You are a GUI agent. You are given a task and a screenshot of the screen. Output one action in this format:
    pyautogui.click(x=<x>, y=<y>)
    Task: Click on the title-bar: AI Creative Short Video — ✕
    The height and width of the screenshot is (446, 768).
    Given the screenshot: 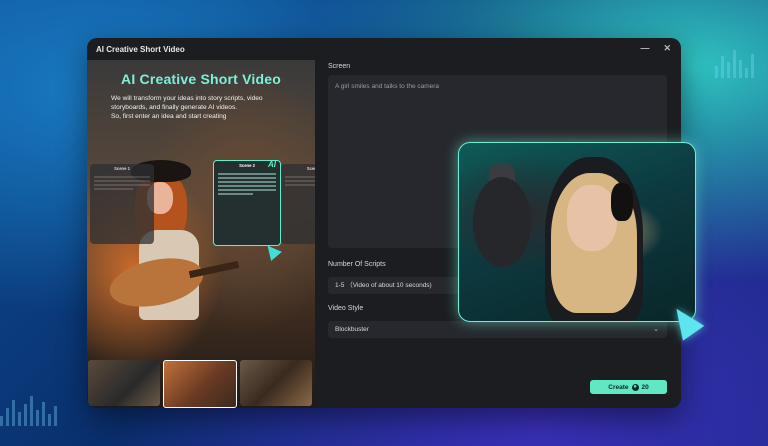 What is the action you would take?
    pyautogui.click(x=384, y=49)
    